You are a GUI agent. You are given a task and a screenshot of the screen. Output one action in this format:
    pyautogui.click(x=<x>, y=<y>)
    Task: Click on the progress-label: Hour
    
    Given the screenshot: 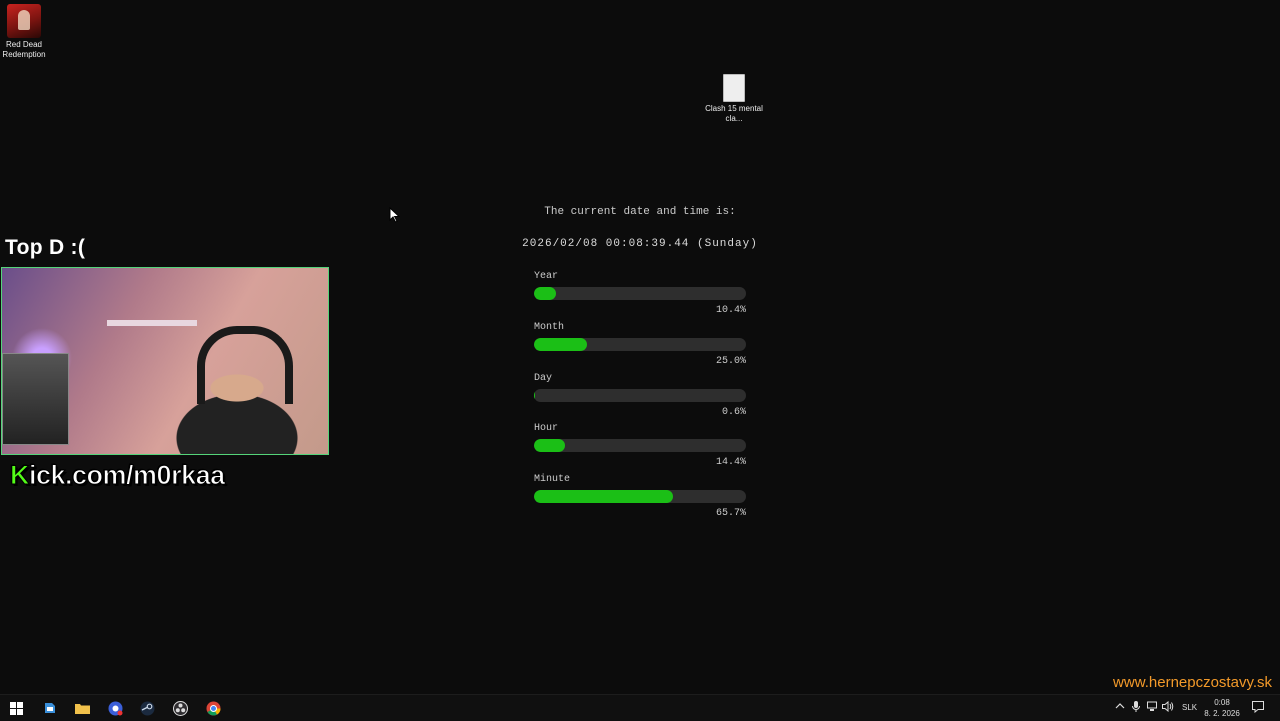 What is the action you would take?
    pyautogui.click(x=546, y=428)
    